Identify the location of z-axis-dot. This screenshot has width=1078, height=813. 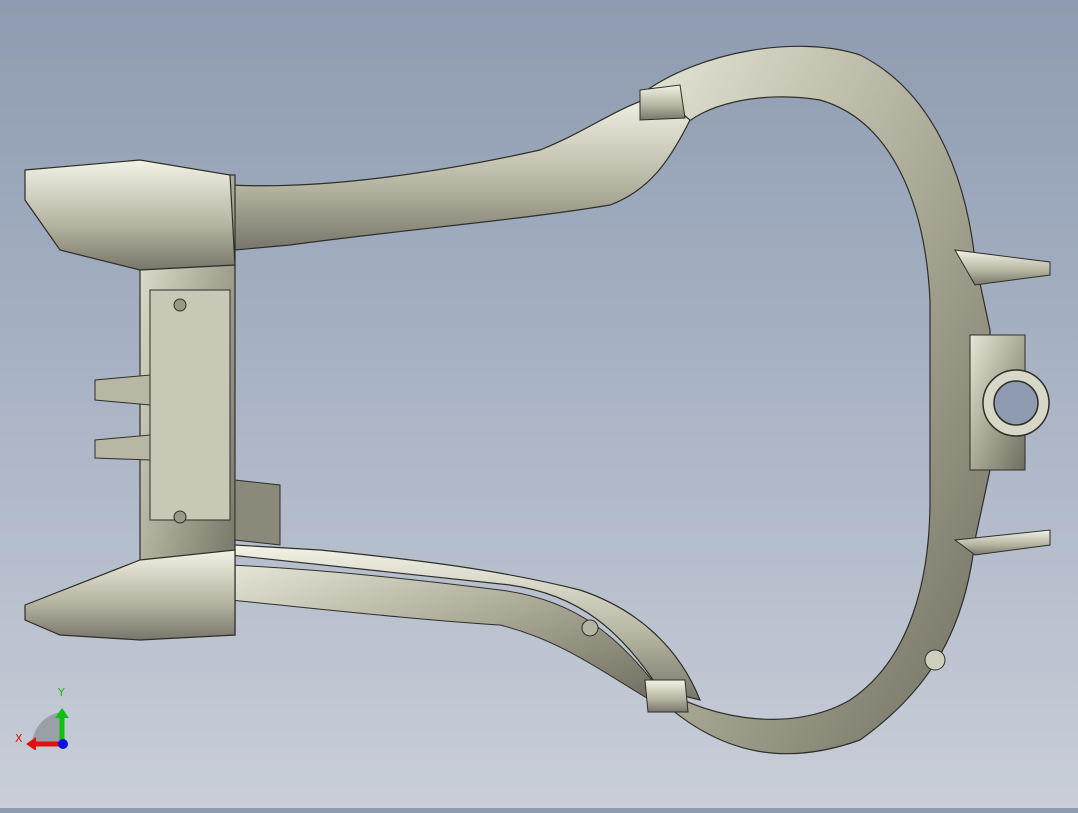
(63, 744).